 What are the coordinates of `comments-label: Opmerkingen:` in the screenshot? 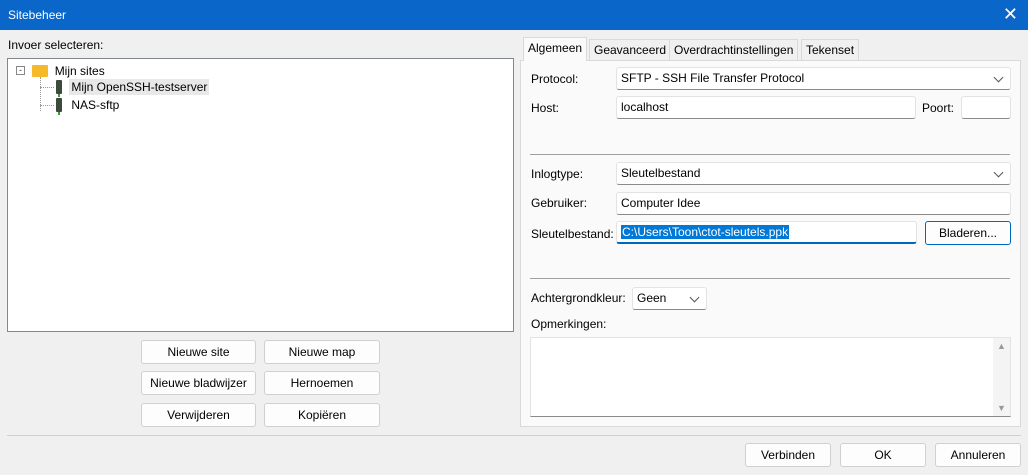 It's located at (569, 324).